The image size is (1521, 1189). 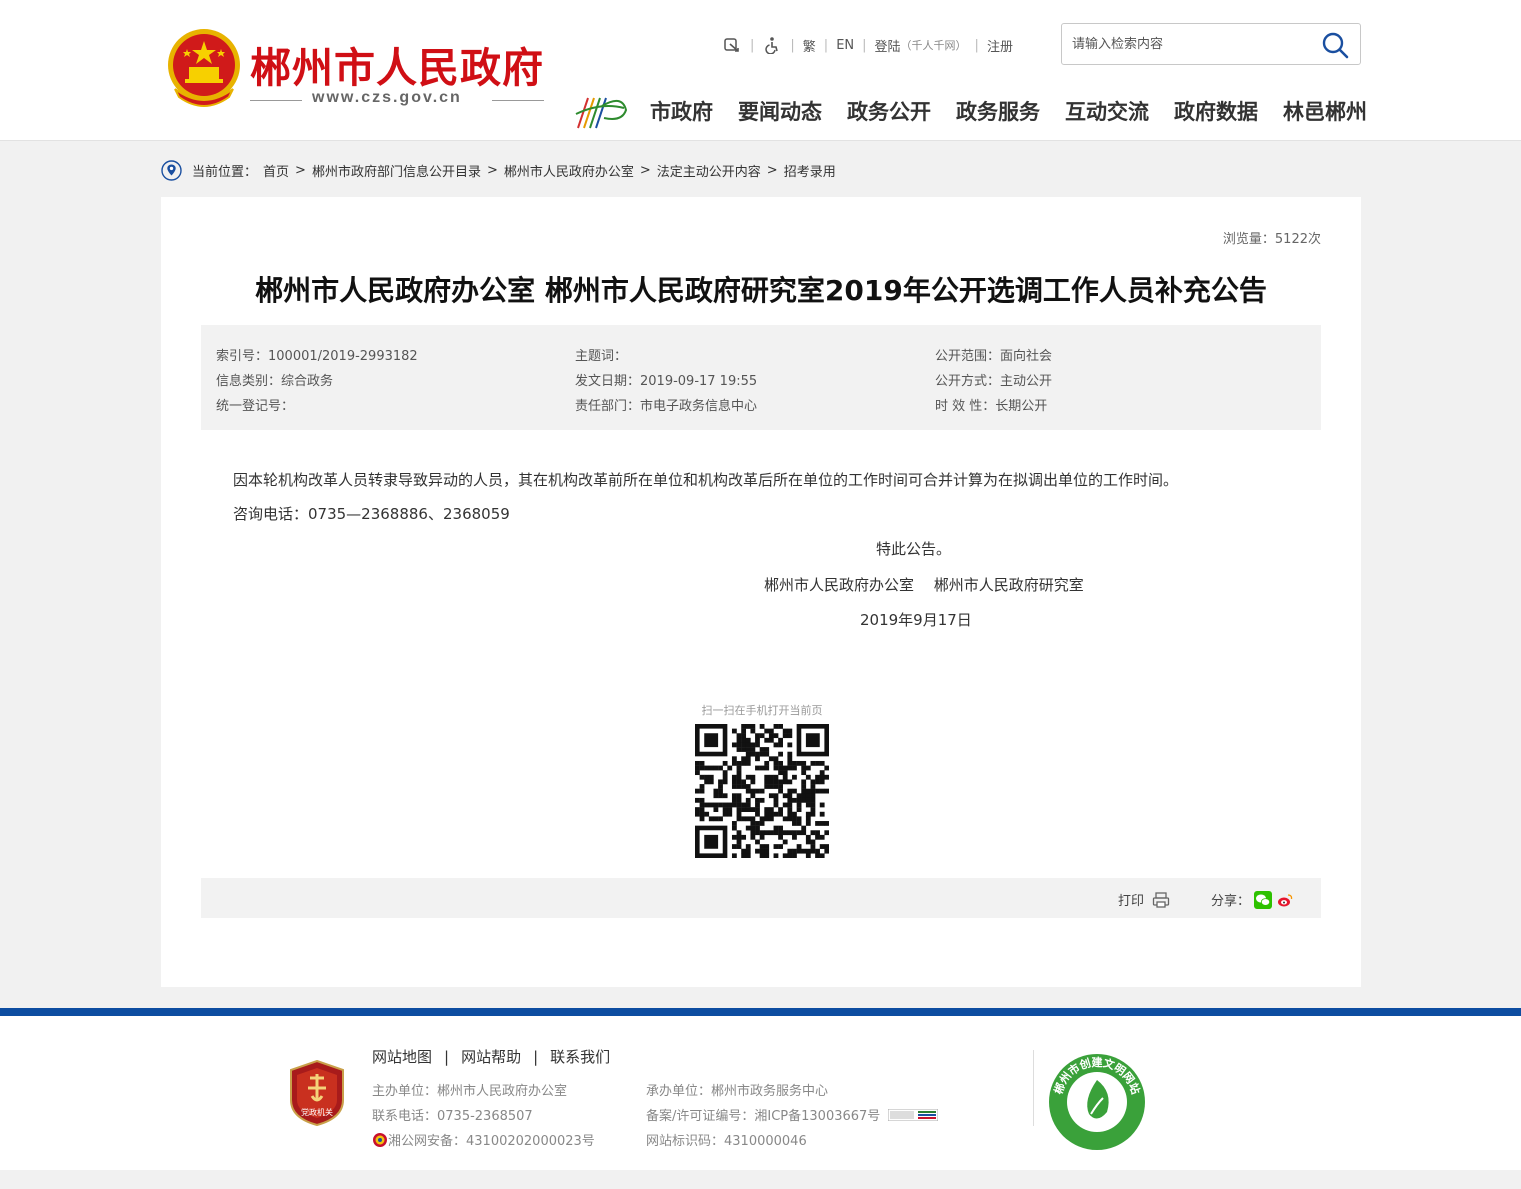 I want to click on search-input, so click(x=1192, y=44).